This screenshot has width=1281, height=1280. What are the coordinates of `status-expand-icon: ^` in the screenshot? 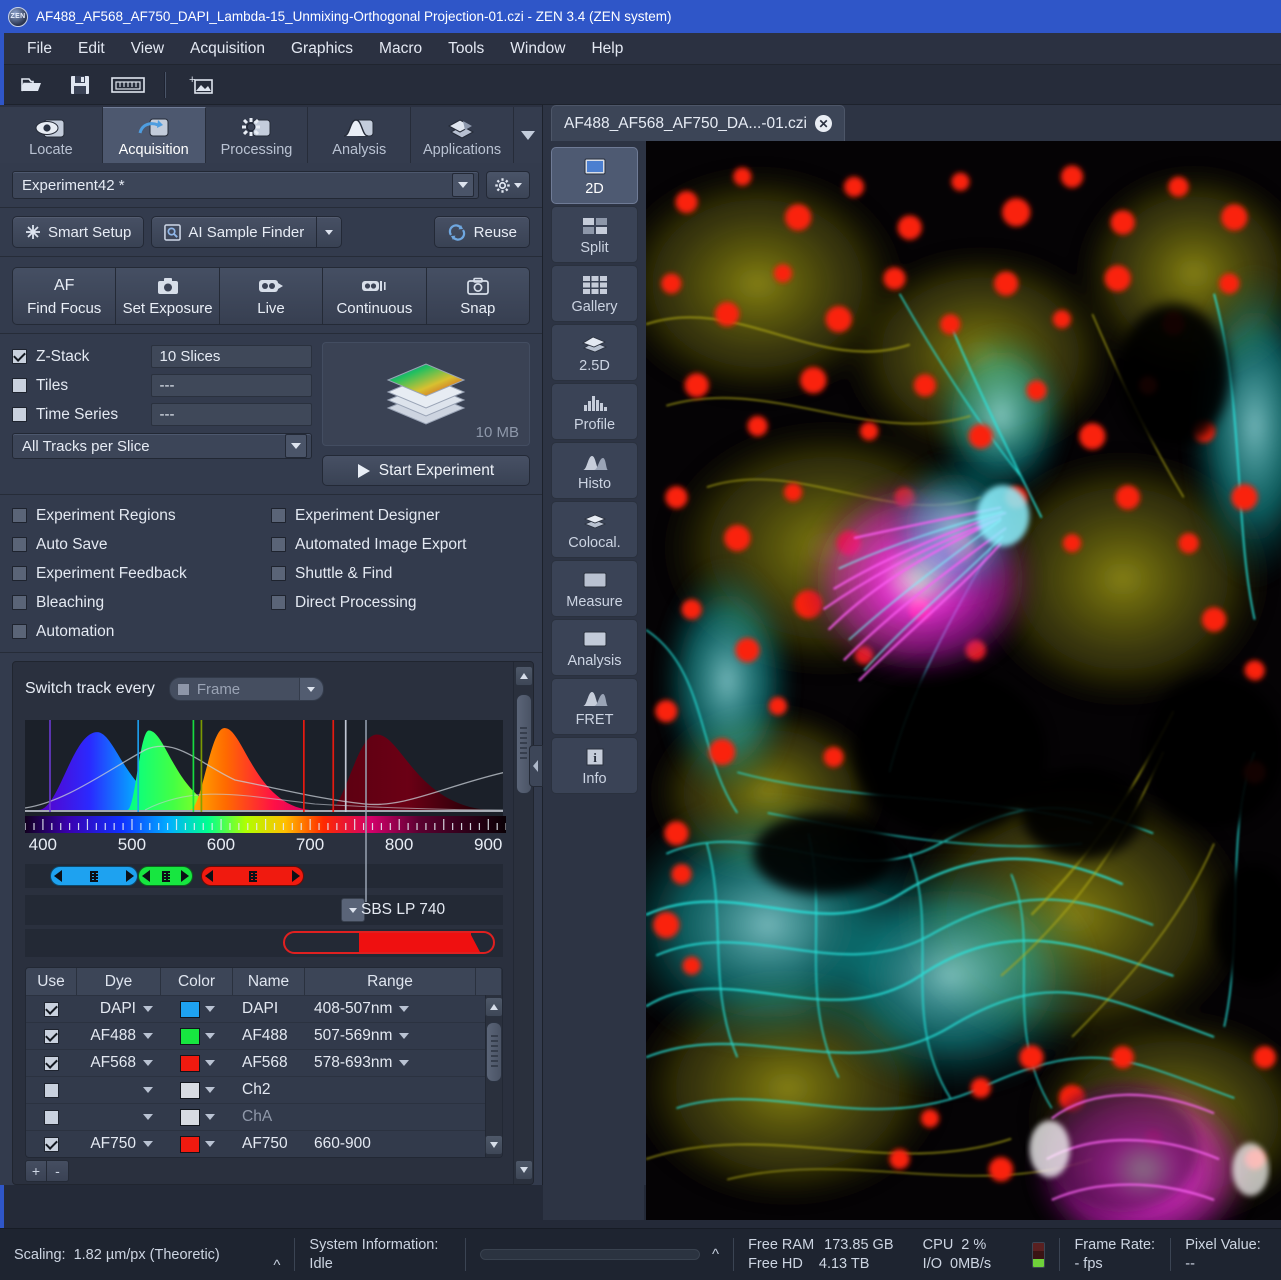 It's located at (276, 1265).